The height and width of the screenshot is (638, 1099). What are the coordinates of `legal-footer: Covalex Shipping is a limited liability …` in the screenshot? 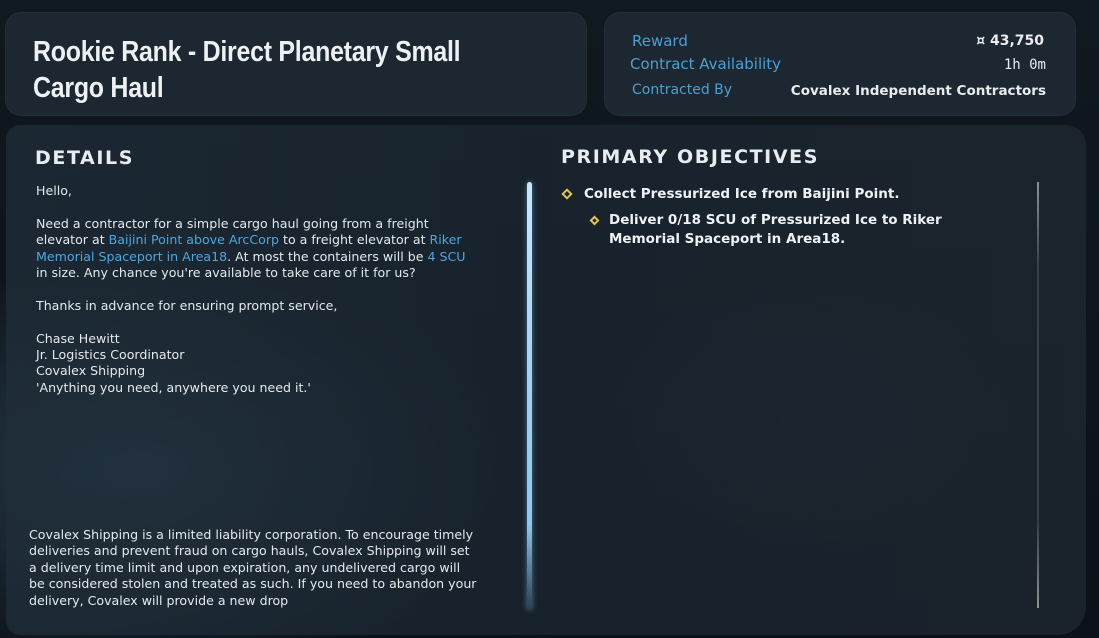 It's located at (253, 567).